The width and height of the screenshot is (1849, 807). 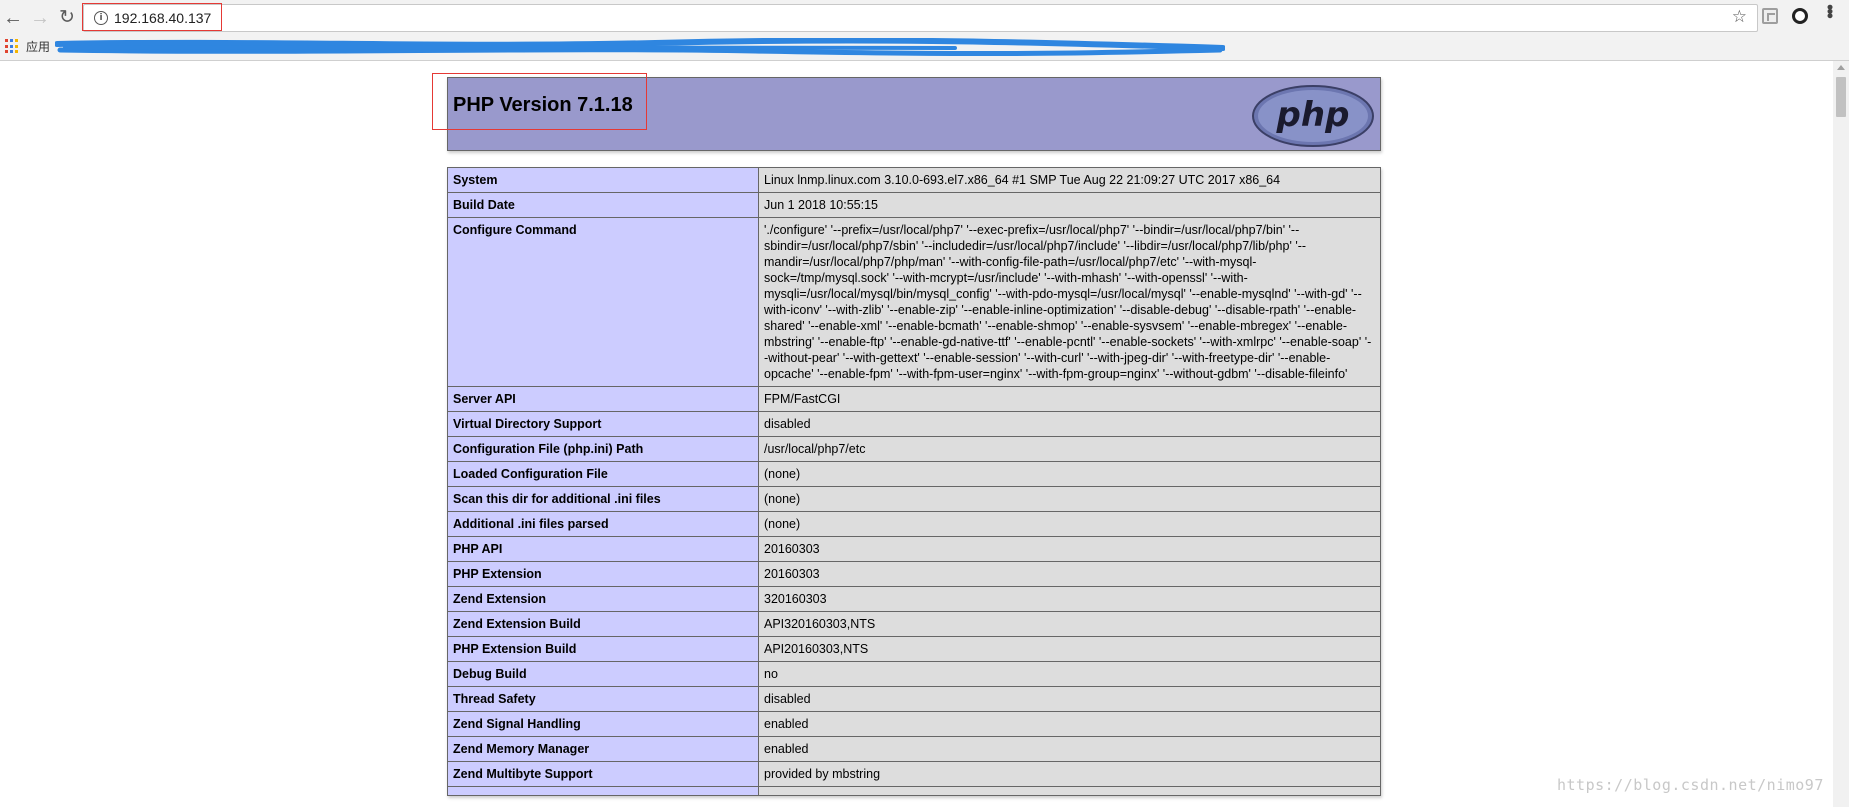 I want to click on apps-grid-icon, so click(x=12, y=46).